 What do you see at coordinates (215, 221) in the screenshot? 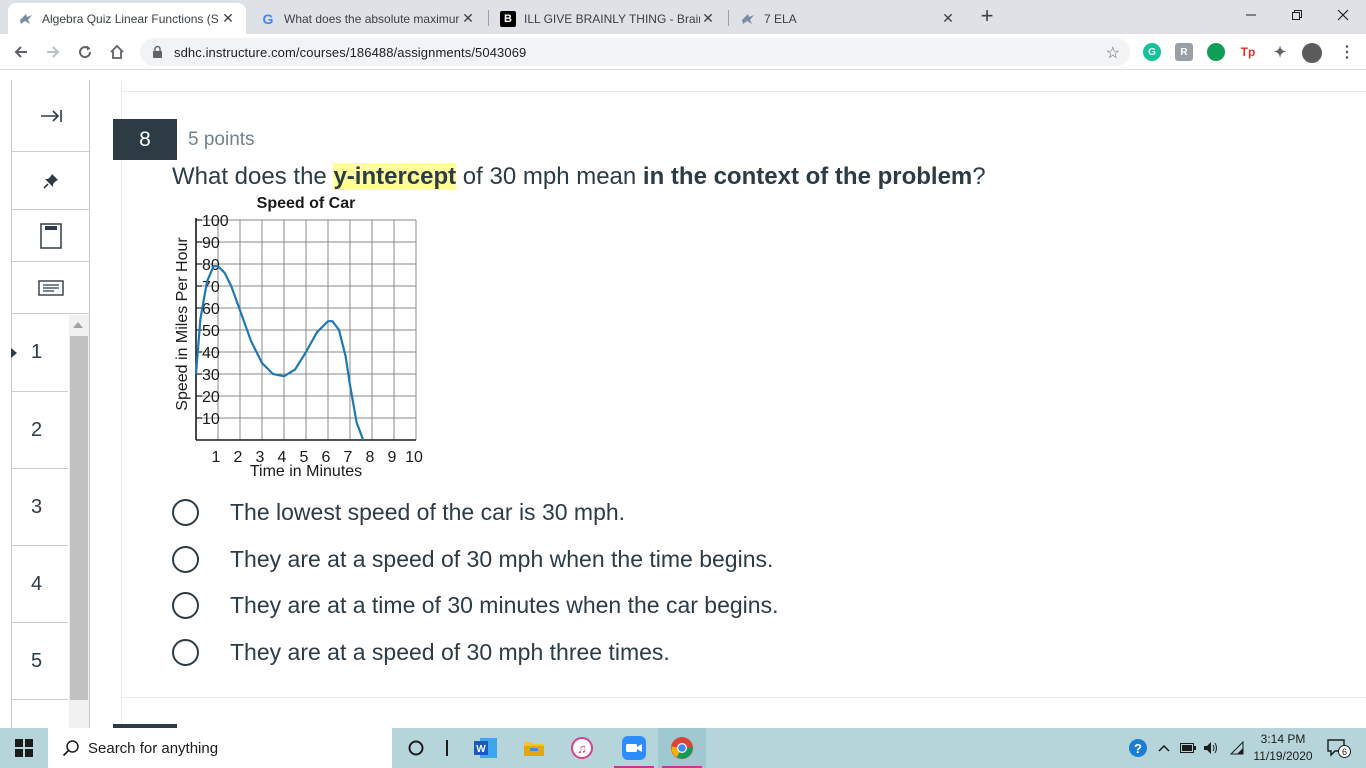
I see `chart-y-tick-label: 100` at bounding box center [215, 221].